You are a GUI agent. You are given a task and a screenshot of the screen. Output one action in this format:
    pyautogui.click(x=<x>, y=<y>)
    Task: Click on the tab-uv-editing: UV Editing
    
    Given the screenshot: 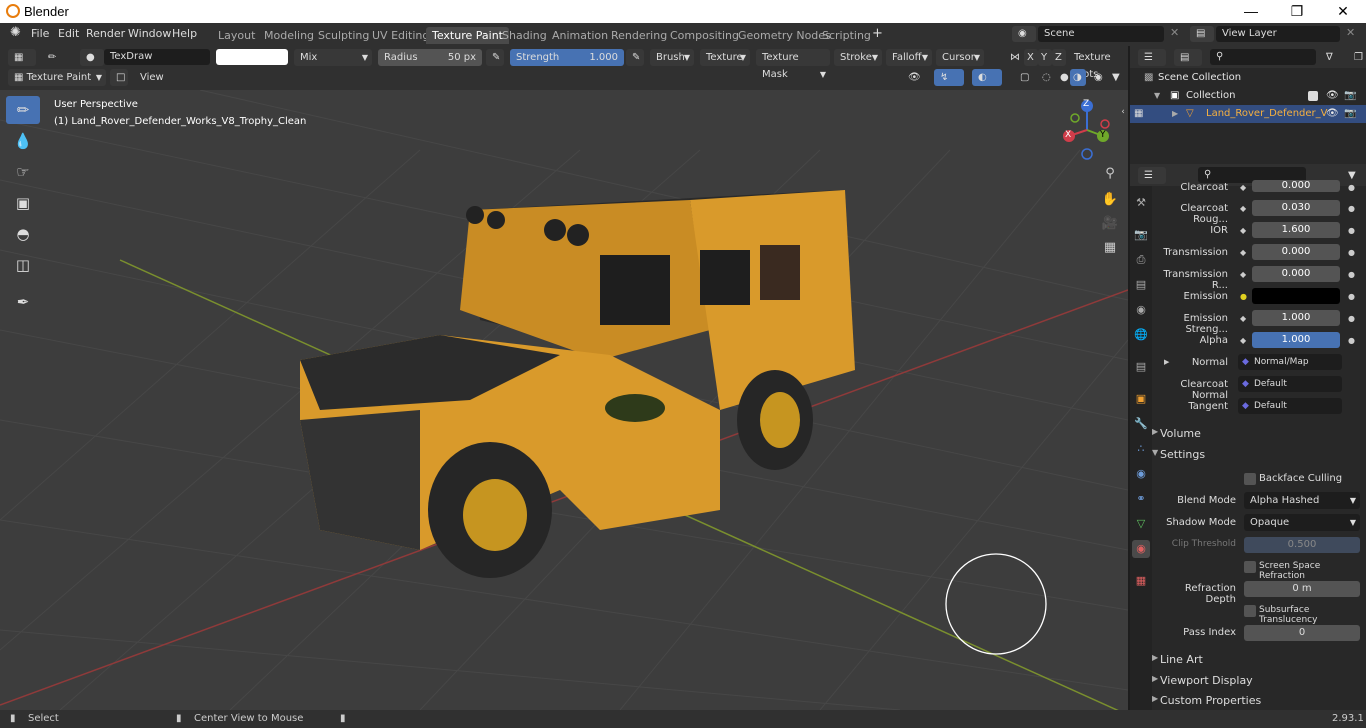 What is the action you would take?
    pyautogui.click(x=400, y=35)
    